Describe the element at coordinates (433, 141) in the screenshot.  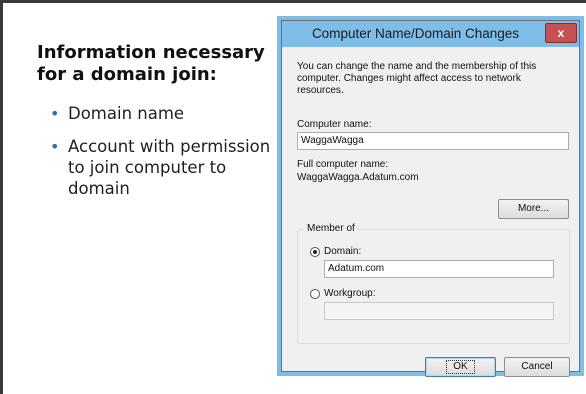
I see `computer-name-input: WaggaWagga` at that location.